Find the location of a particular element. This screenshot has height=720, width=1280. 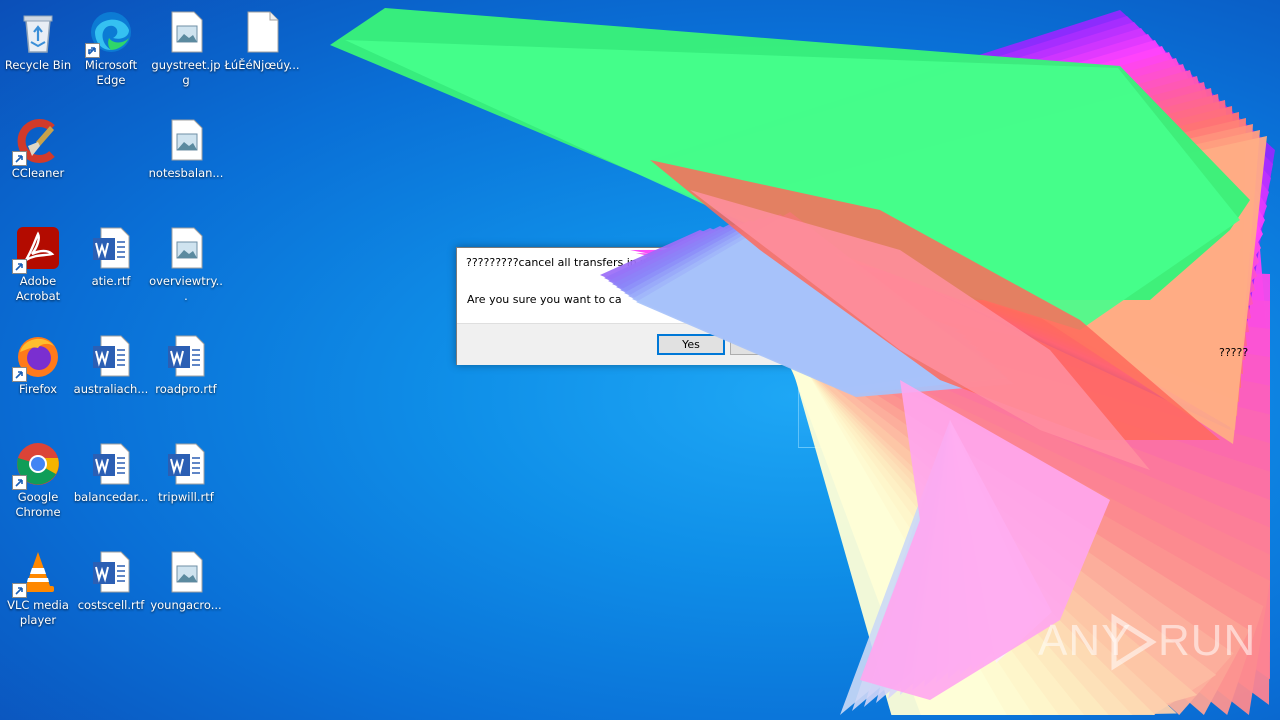

desktop-icon-adobe-acrobat: Adobe Acrobat is located at coordinates (38, 268).